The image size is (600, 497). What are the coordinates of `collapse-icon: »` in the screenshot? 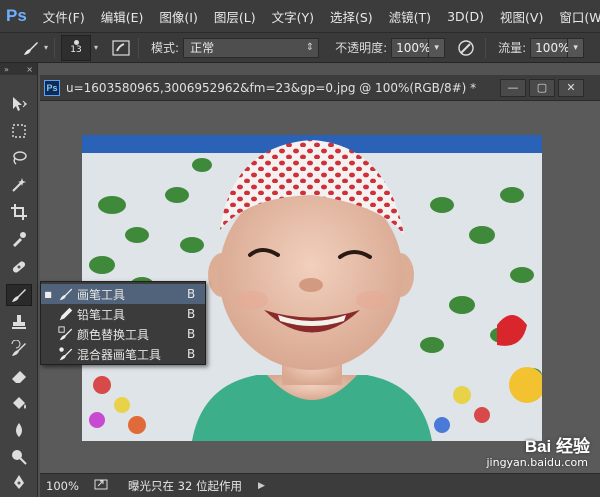 It's located at (6, 69).